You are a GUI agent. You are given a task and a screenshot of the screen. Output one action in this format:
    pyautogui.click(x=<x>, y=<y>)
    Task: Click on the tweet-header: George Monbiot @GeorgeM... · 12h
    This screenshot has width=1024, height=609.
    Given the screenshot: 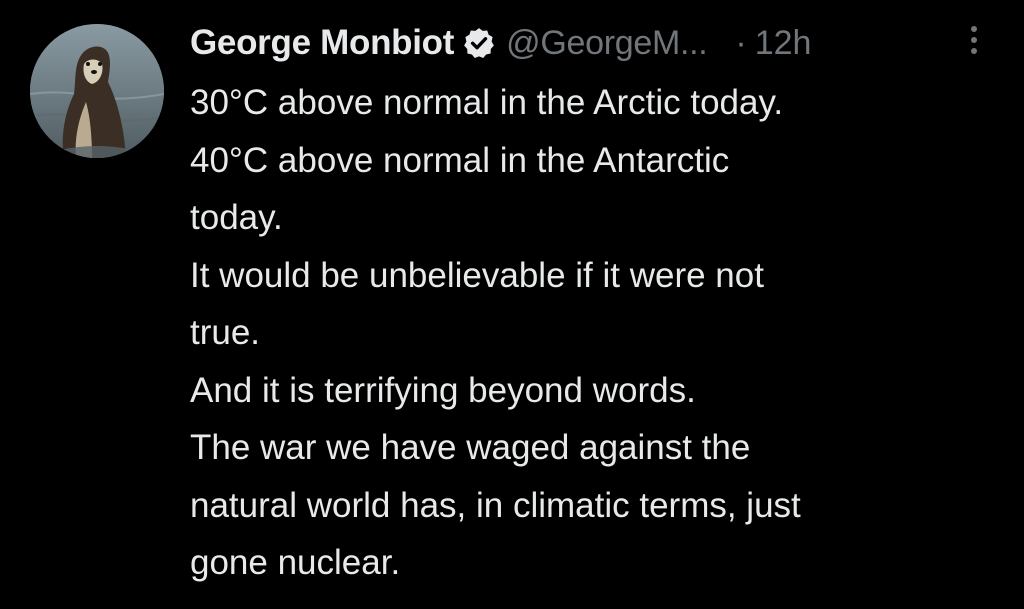 What is the action you would take?
    pyautogui.click(x=500, y=43)
    